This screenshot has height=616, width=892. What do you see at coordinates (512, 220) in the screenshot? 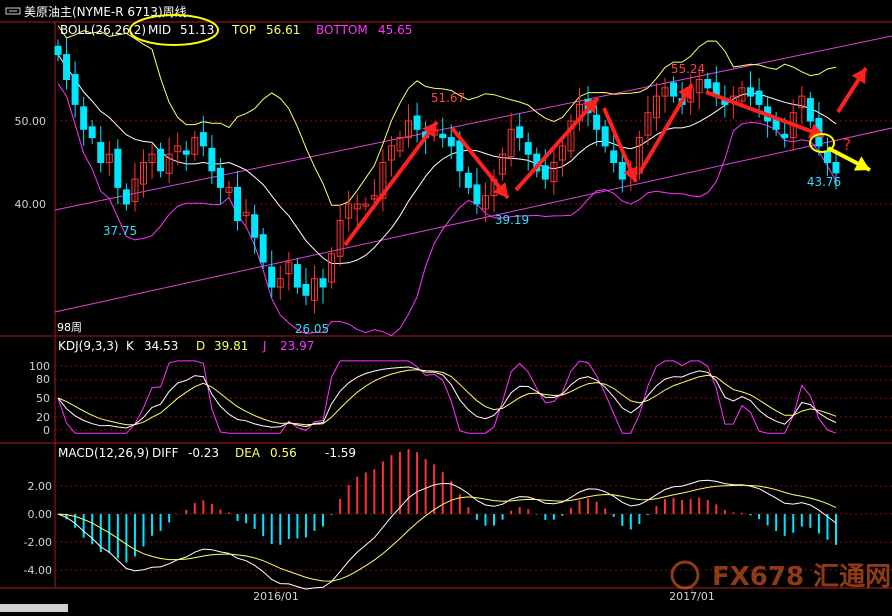
I see `low-label: 39.19` at bounding box center [512, 220].